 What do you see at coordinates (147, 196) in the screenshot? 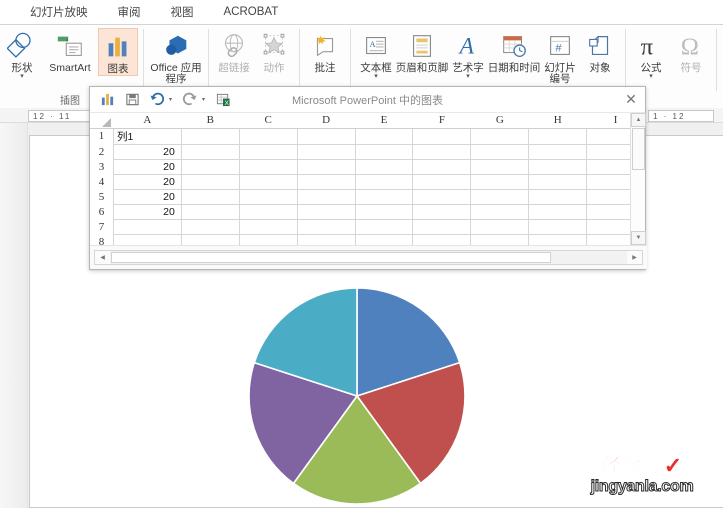
I see `cell-A5: 20` at bounding box center [147, 196].